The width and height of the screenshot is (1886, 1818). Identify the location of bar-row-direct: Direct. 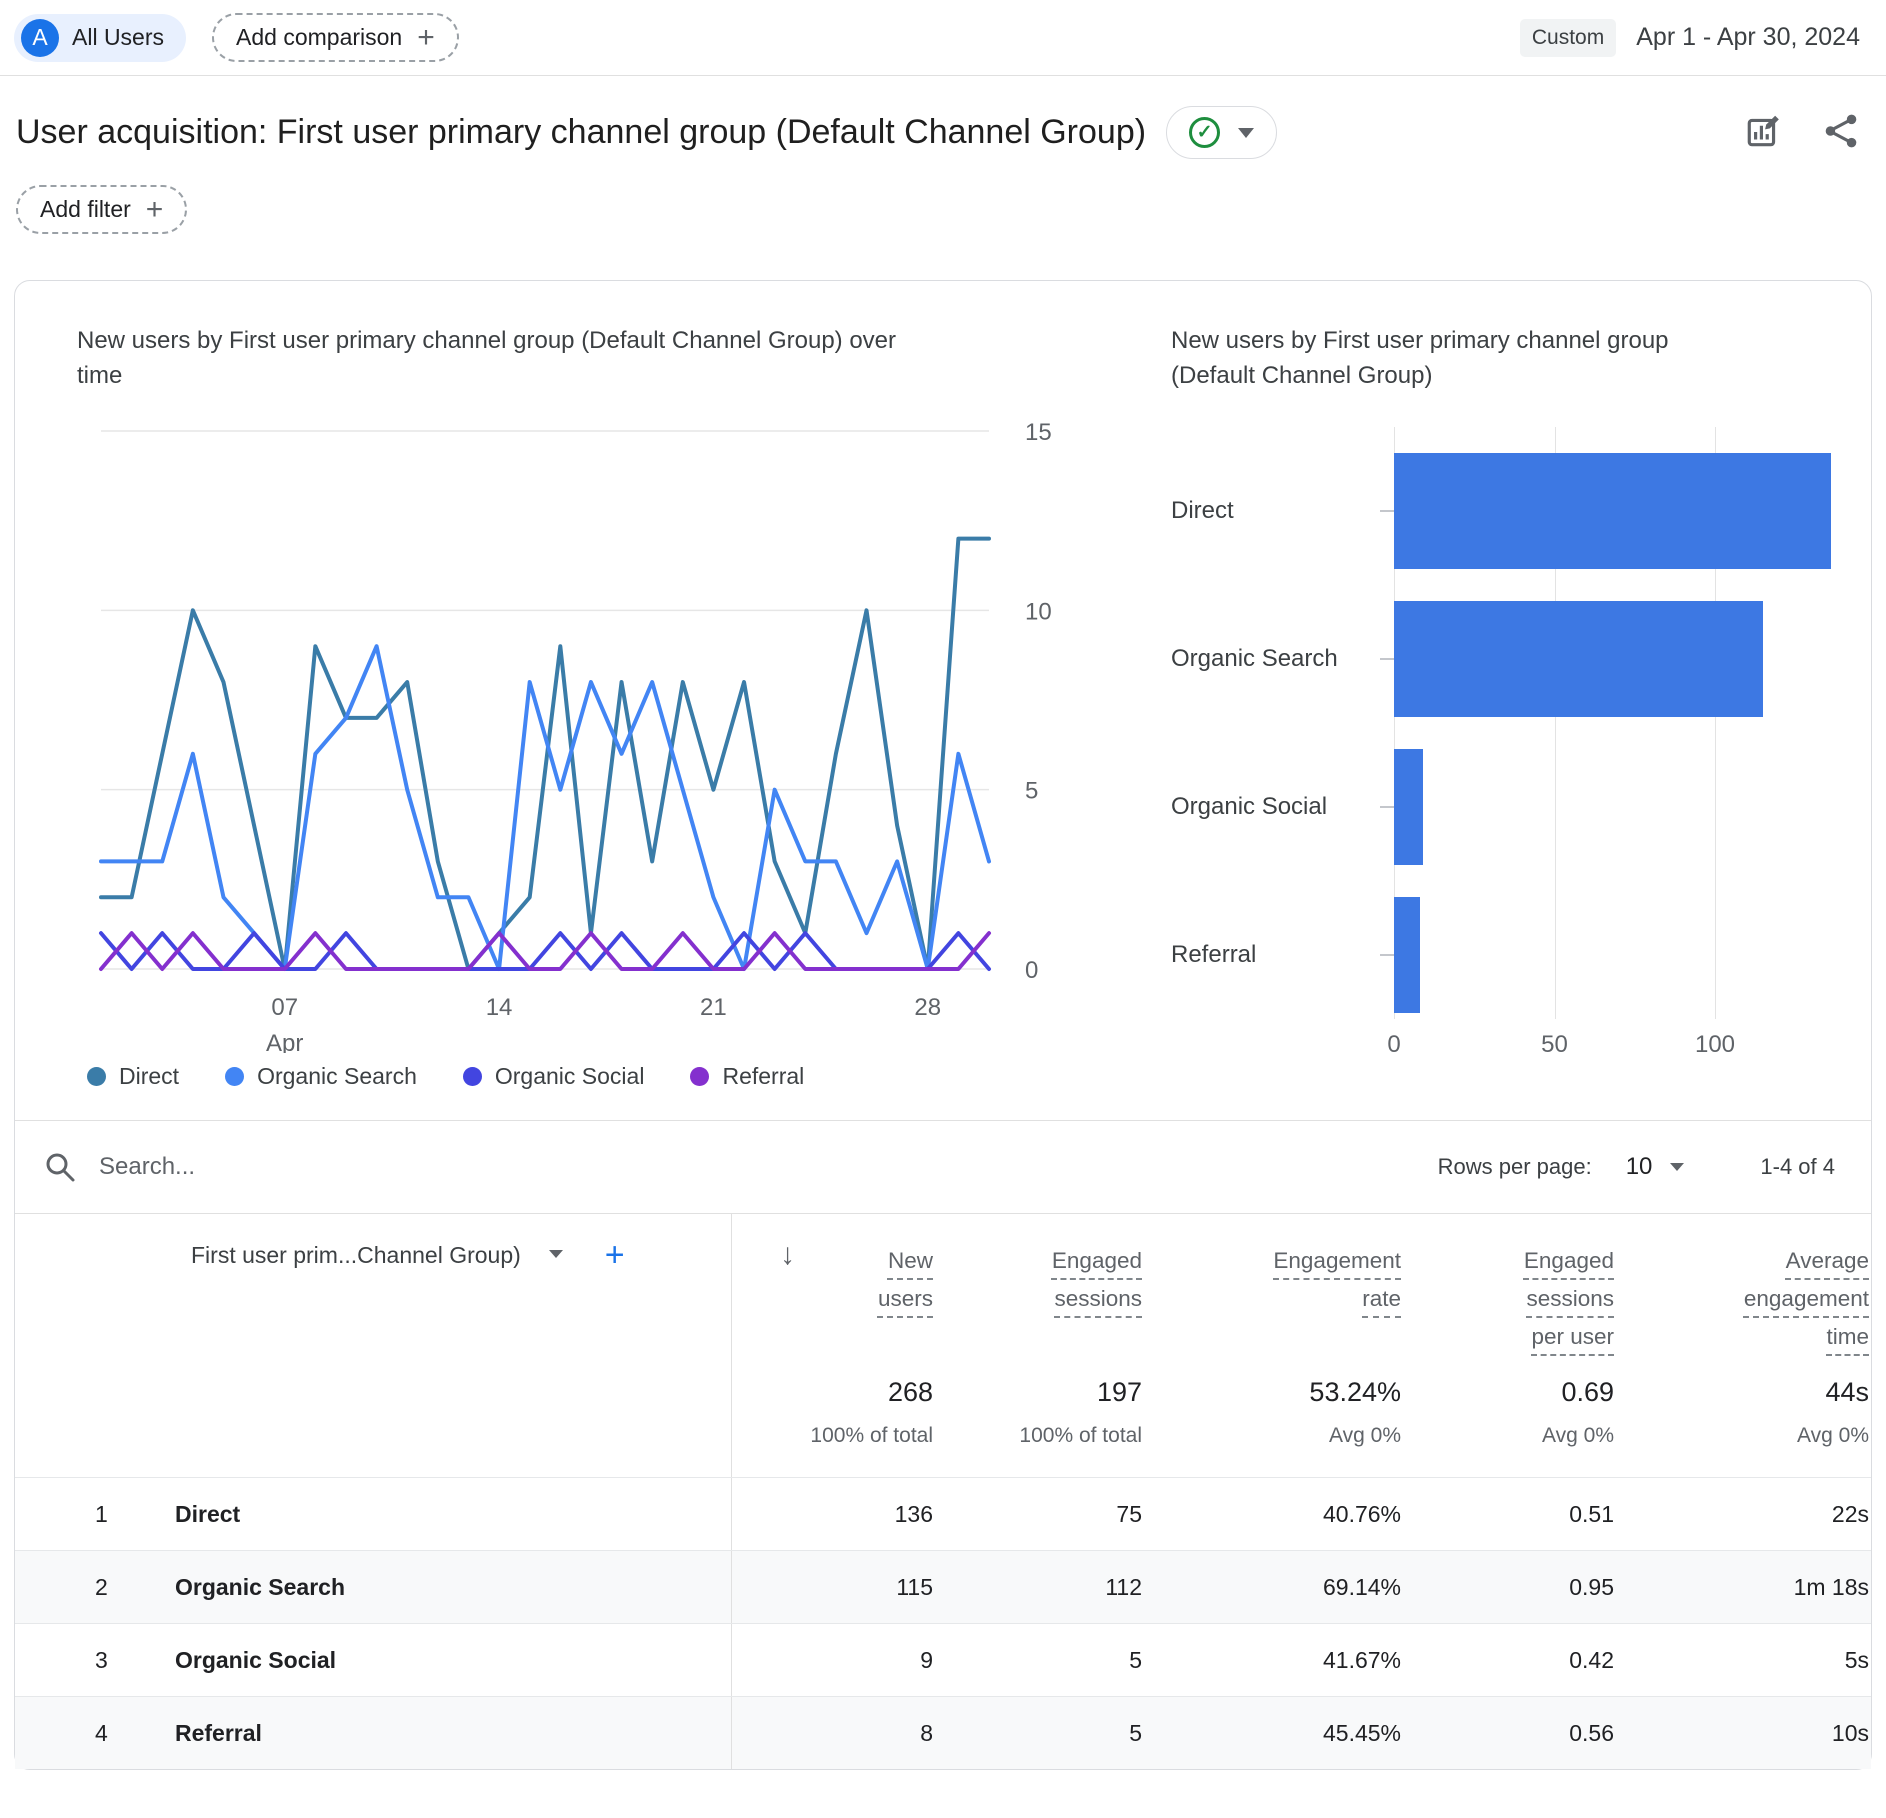
(1521, 511).